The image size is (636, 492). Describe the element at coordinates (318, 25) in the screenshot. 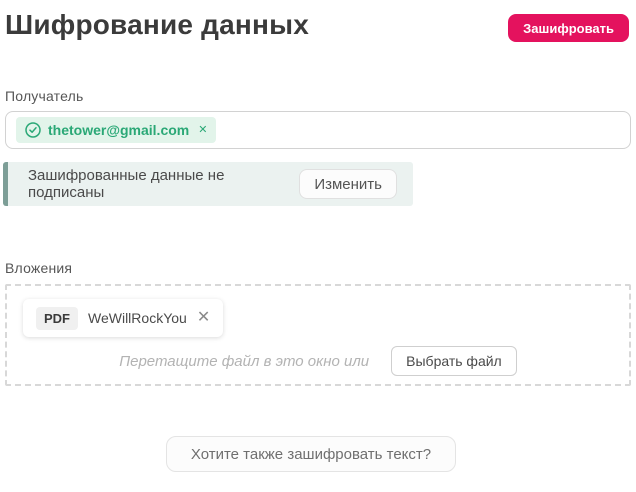

I see `page-header: Шифрование данных Зашифровать` at that location.